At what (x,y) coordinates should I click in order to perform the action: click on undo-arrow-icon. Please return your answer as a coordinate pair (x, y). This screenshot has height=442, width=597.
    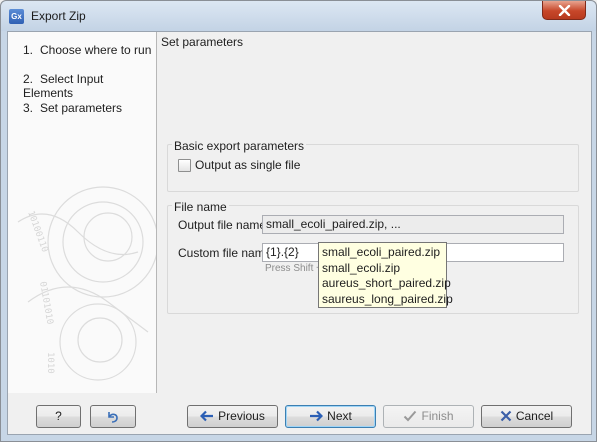
    Looking at the image, I should click on (113, 417).